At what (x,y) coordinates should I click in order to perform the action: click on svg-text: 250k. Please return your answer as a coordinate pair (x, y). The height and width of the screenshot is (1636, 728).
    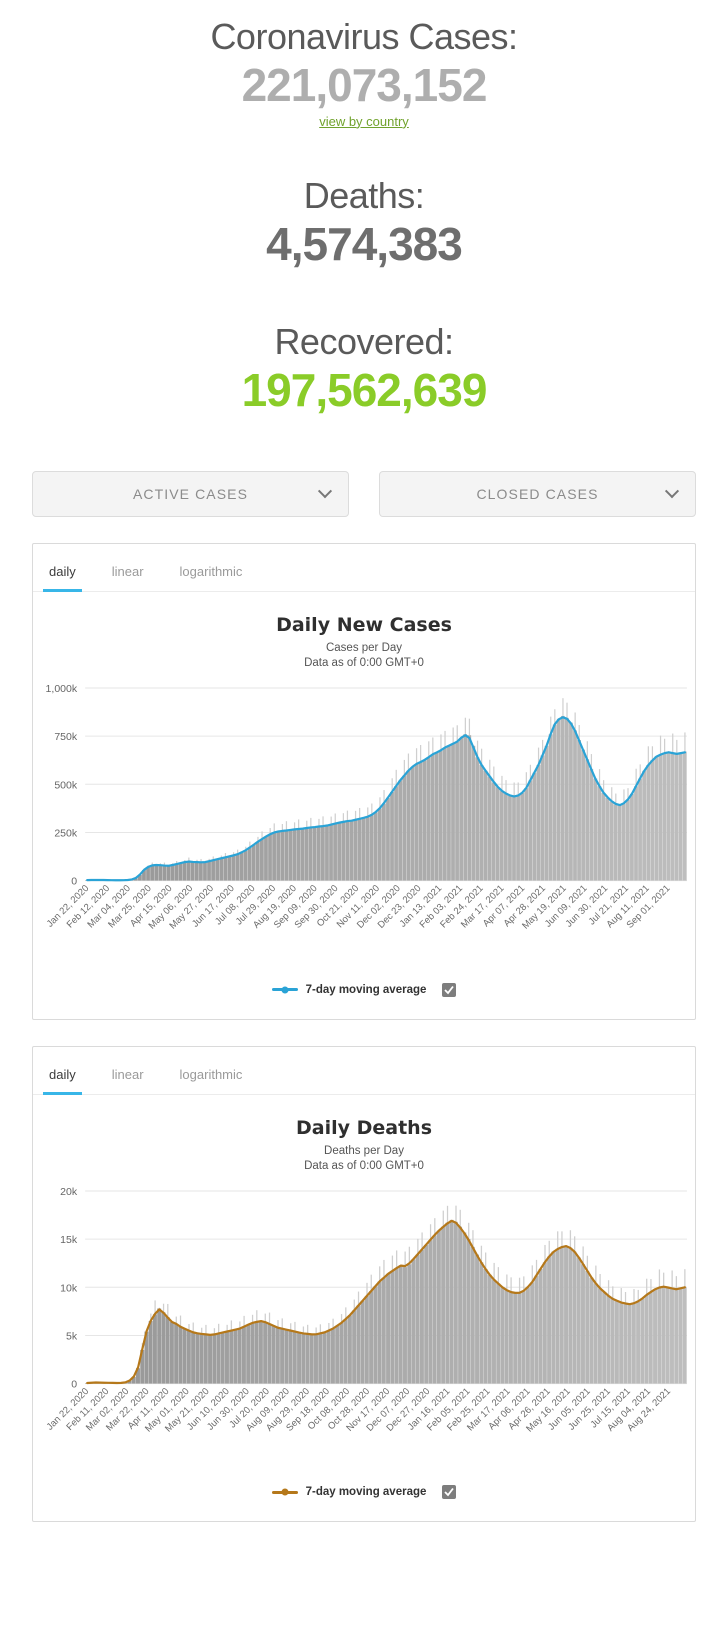
    Looking at the image, I should click on (66, 833).